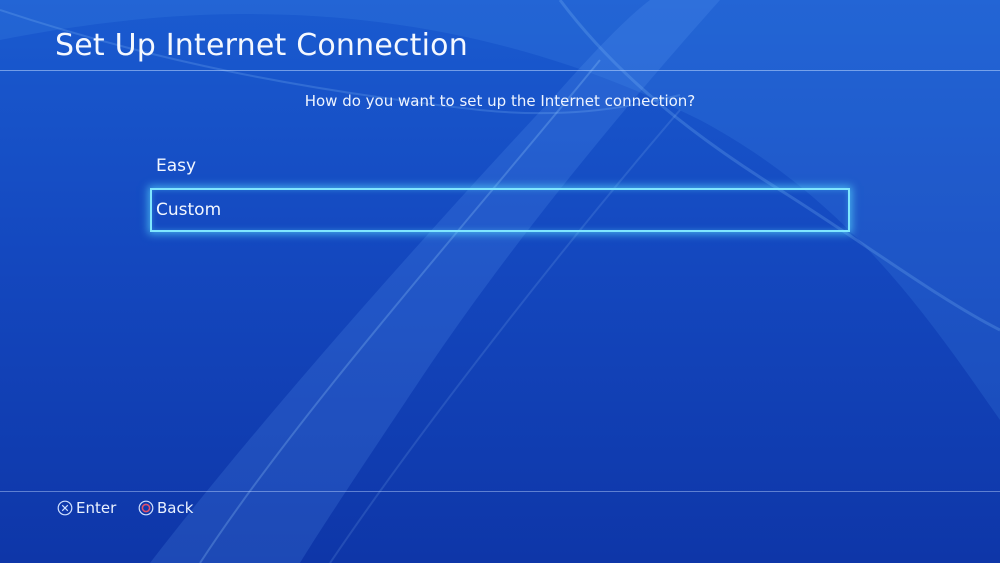 This screenshot has height=563, width=1000. Describe the element at coordinates (500, 491) in the screenshot. I see `footer-divider` at that location.